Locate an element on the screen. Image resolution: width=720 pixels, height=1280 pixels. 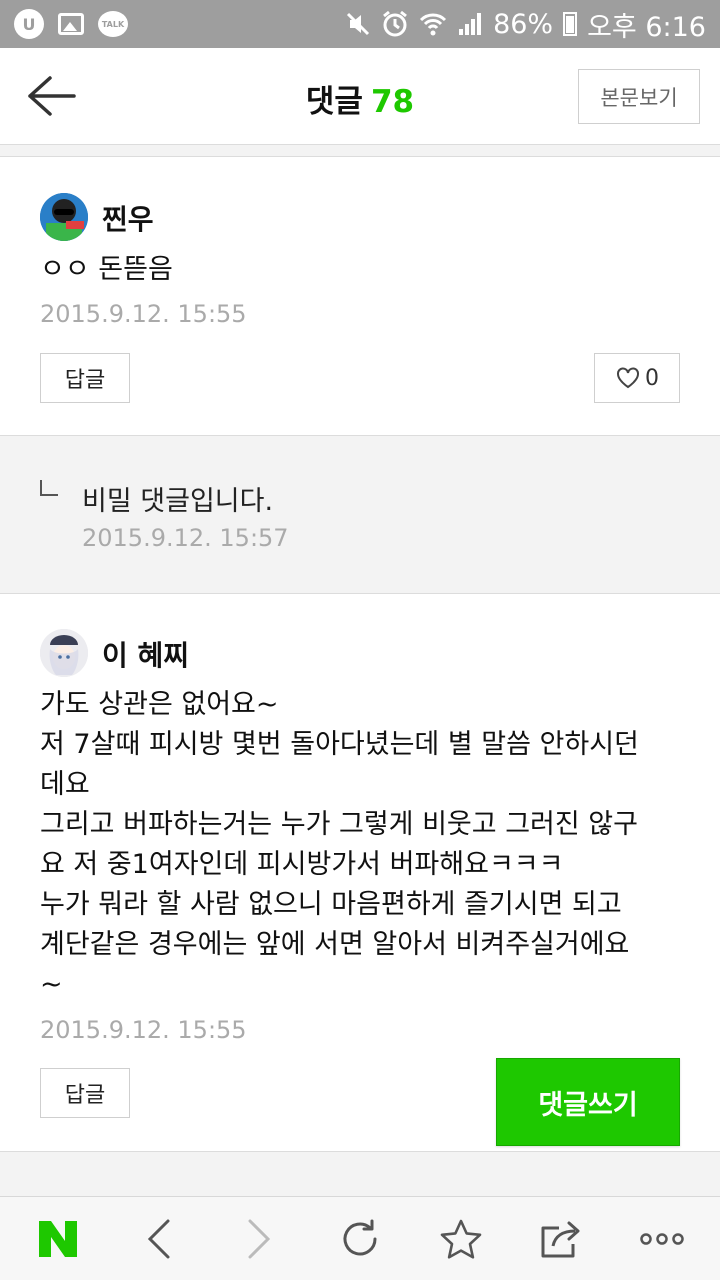
comment-body: ㅇㅇ 돈뜯음 is located at coordinates (361, 270).